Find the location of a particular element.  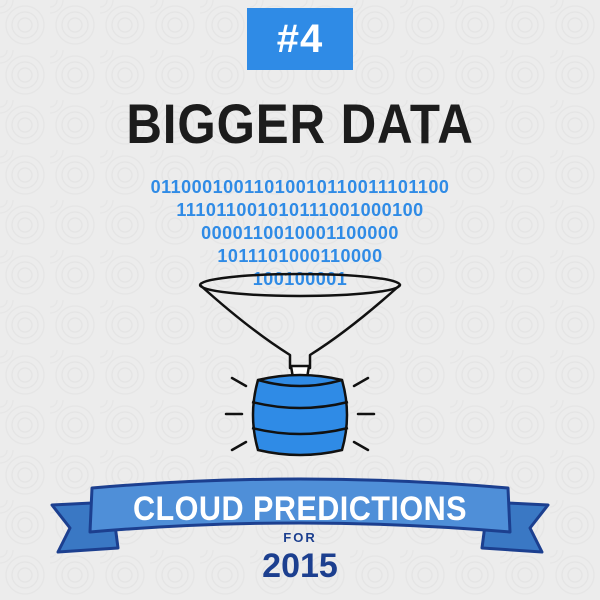

database-icon is located at coordinates (300, 415).